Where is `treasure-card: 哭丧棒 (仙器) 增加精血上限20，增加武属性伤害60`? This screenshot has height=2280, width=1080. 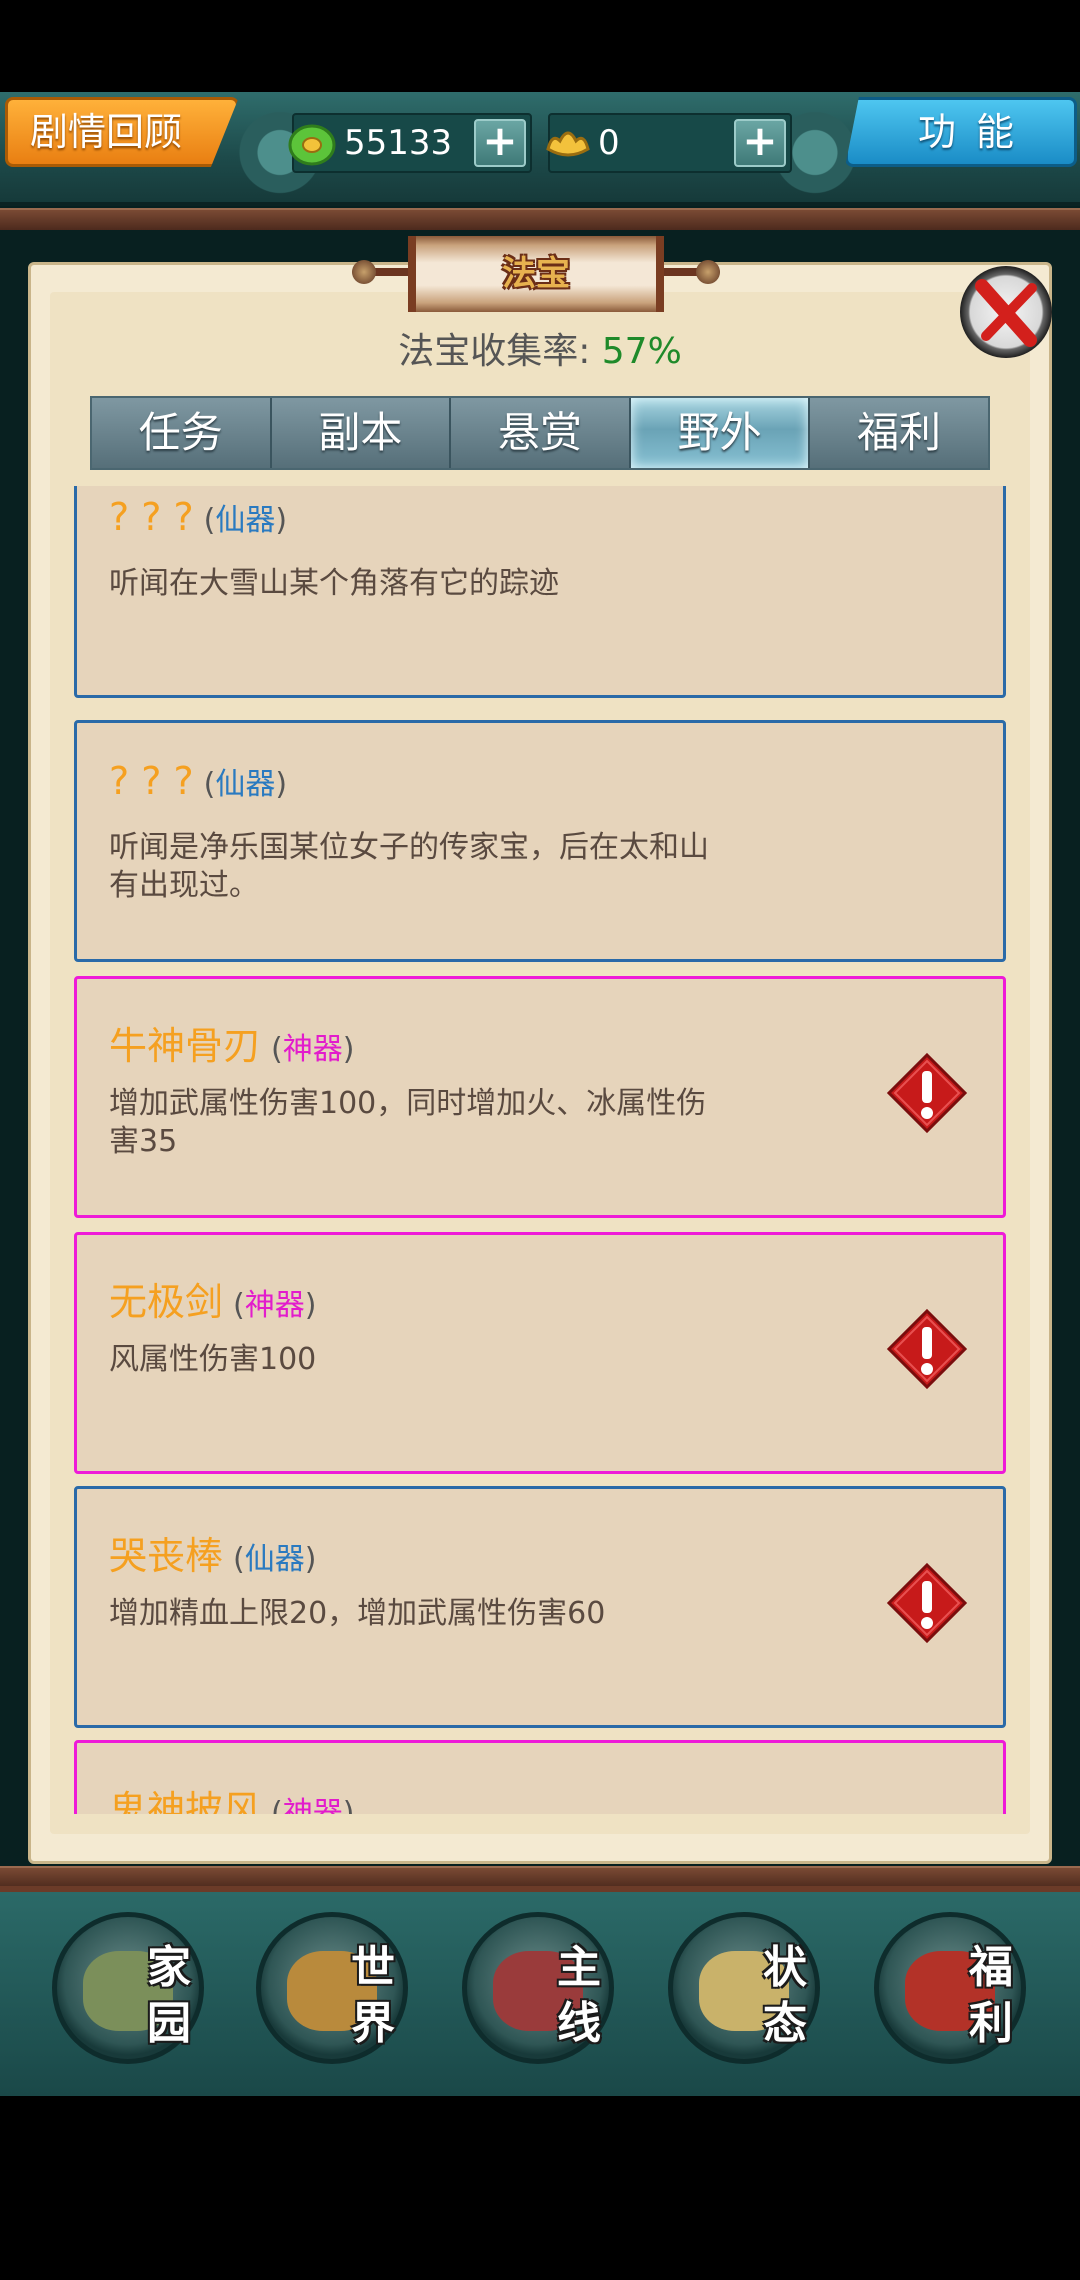 treasure-card: 哭丧棒 (仙器) 增加精血上限20，增加武属性伤害60 is located at coordinates (540, 1607).